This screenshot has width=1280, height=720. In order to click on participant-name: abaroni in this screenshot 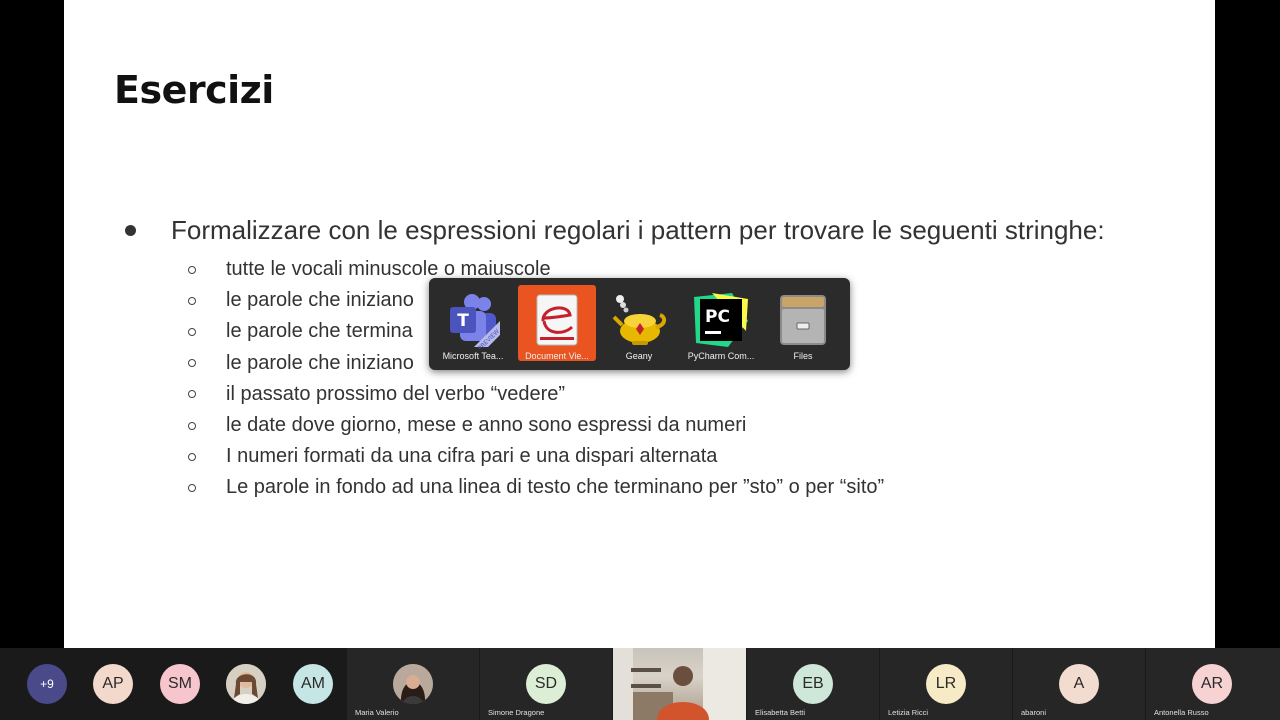, I will do `click(1034, 712)`.